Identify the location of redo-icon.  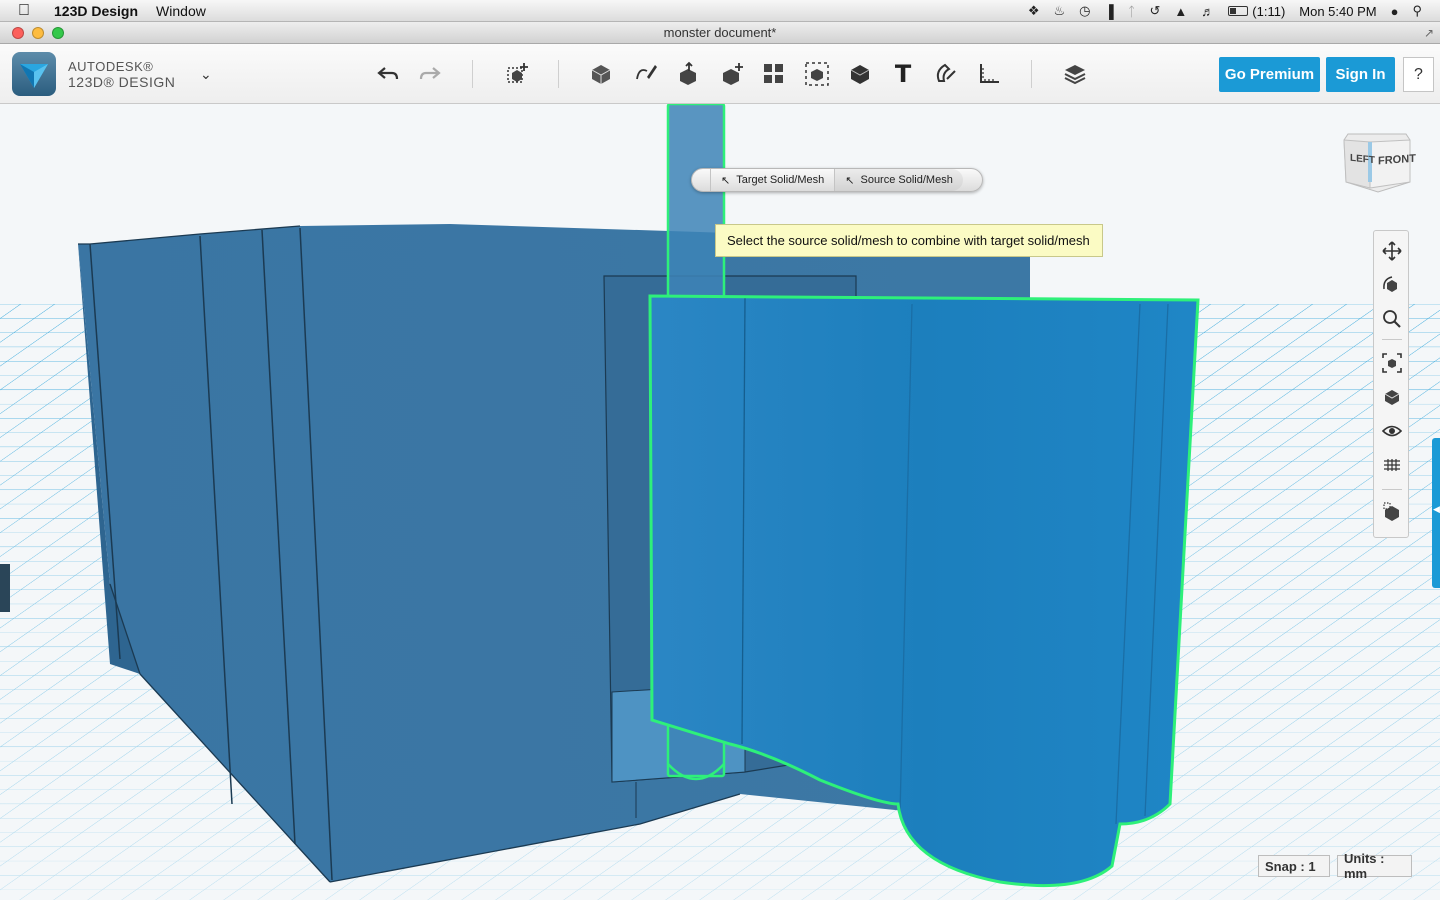
(430, 74).